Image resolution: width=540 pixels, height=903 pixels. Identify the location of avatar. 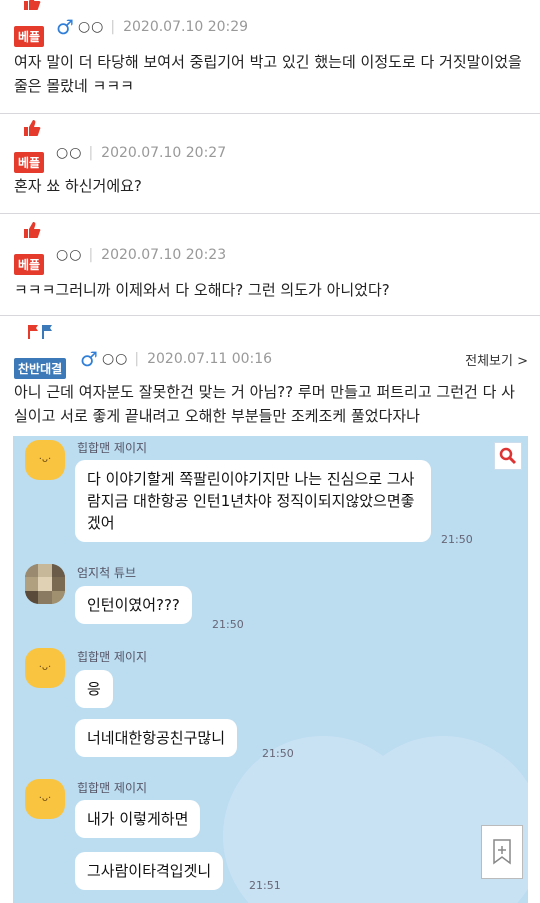
(45, 584).